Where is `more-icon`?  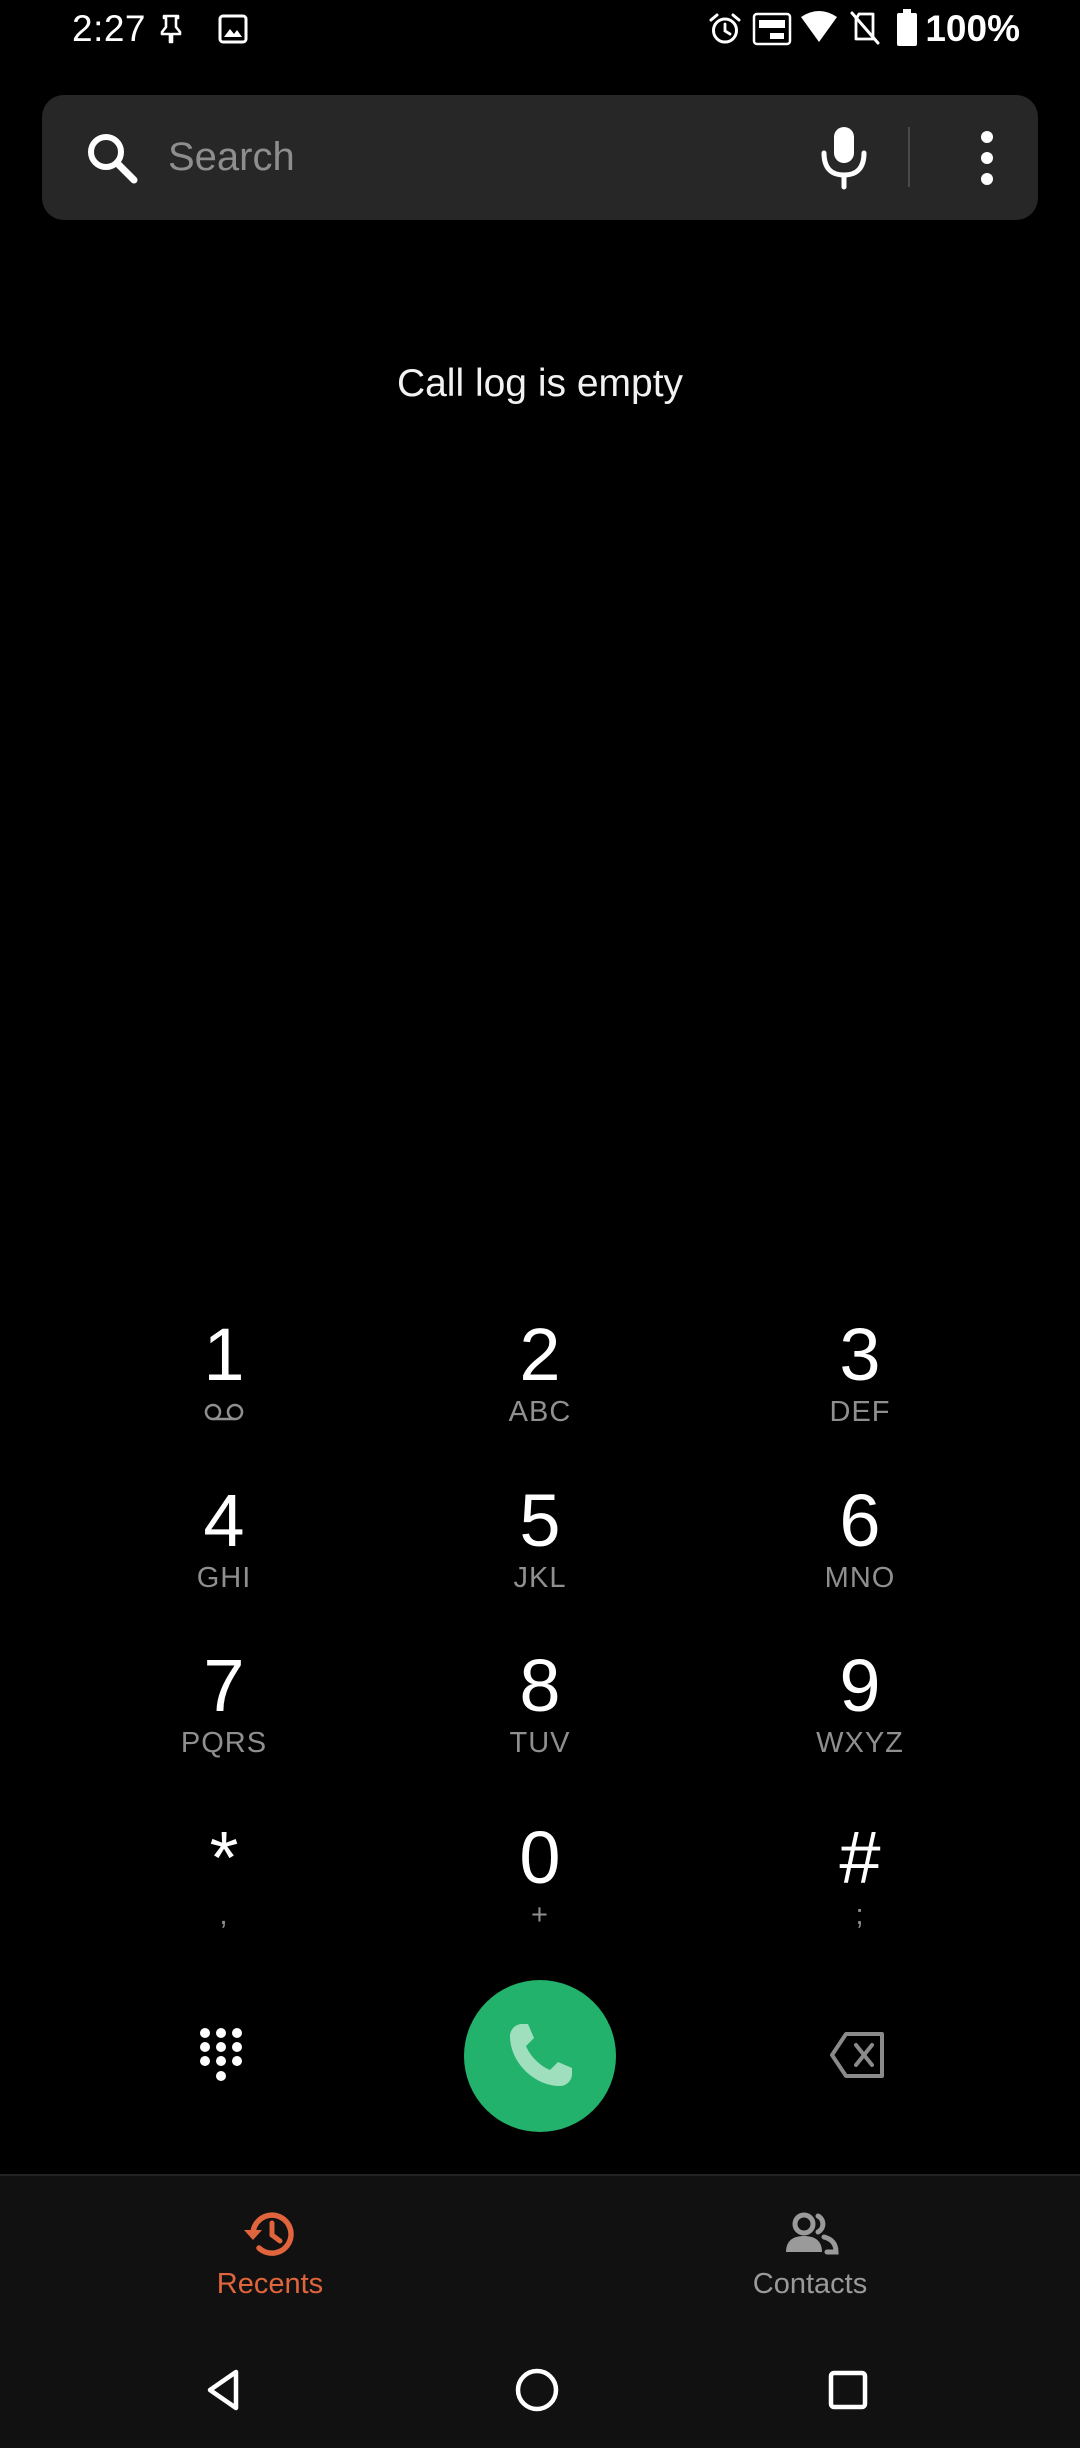
more-icon is located at coordinates (987, 158).